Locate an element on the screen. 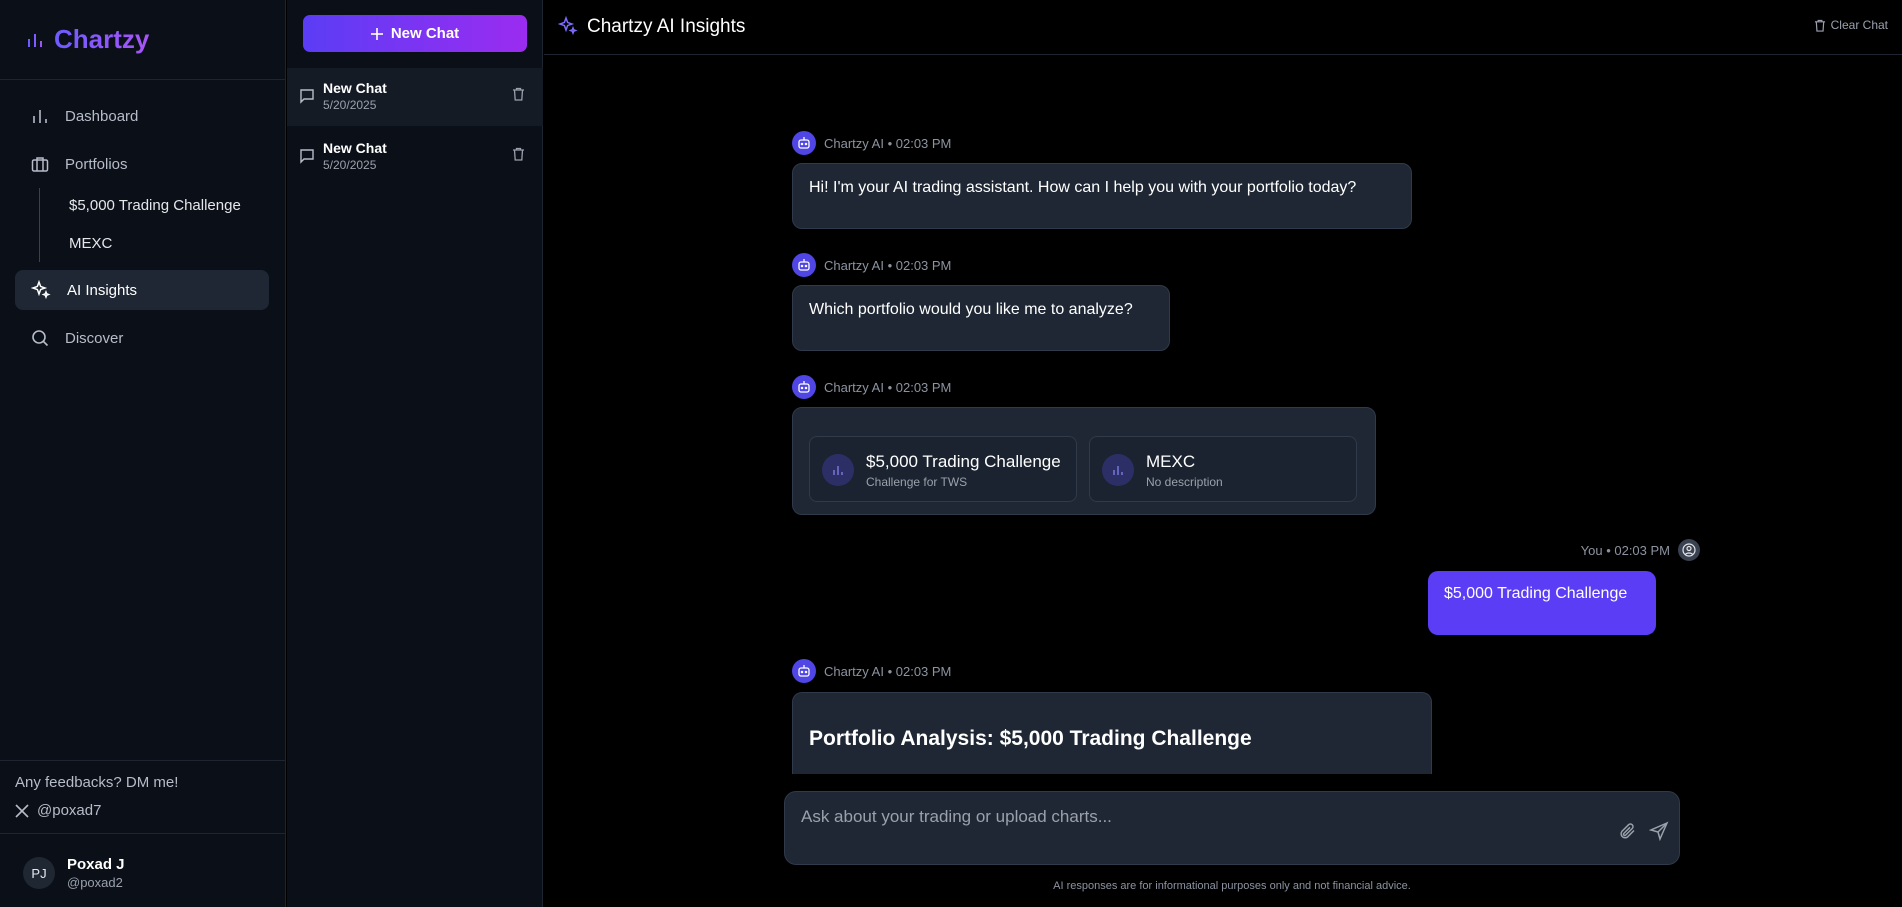 This screenshot has width=1902, height=907. header: Chartzy AI Insights Clear Chat is located at coordinates (1223, 27).